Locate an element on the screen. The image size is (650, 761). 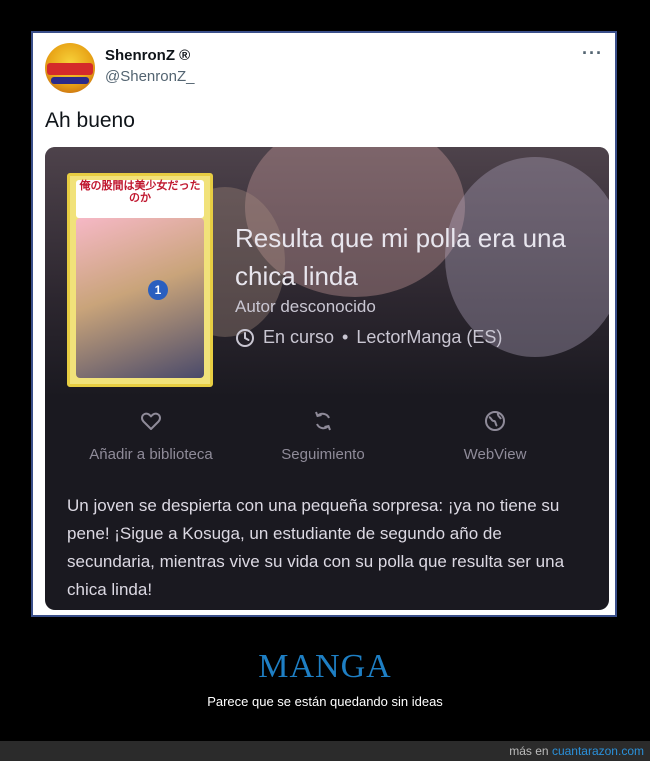
action-bar: Añadir a biblioteca Seguimiento WebView is located at coordinates (327, 447).